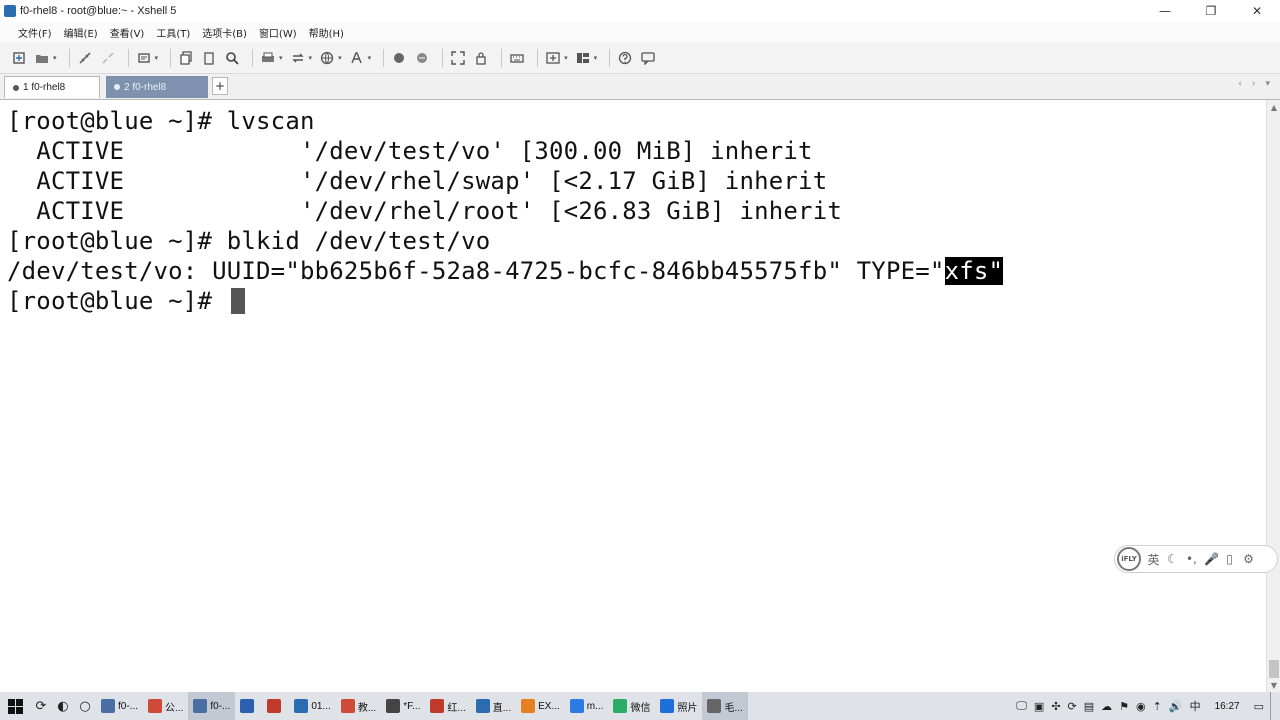  I want to click on xftp-icon, so click(399, 58).